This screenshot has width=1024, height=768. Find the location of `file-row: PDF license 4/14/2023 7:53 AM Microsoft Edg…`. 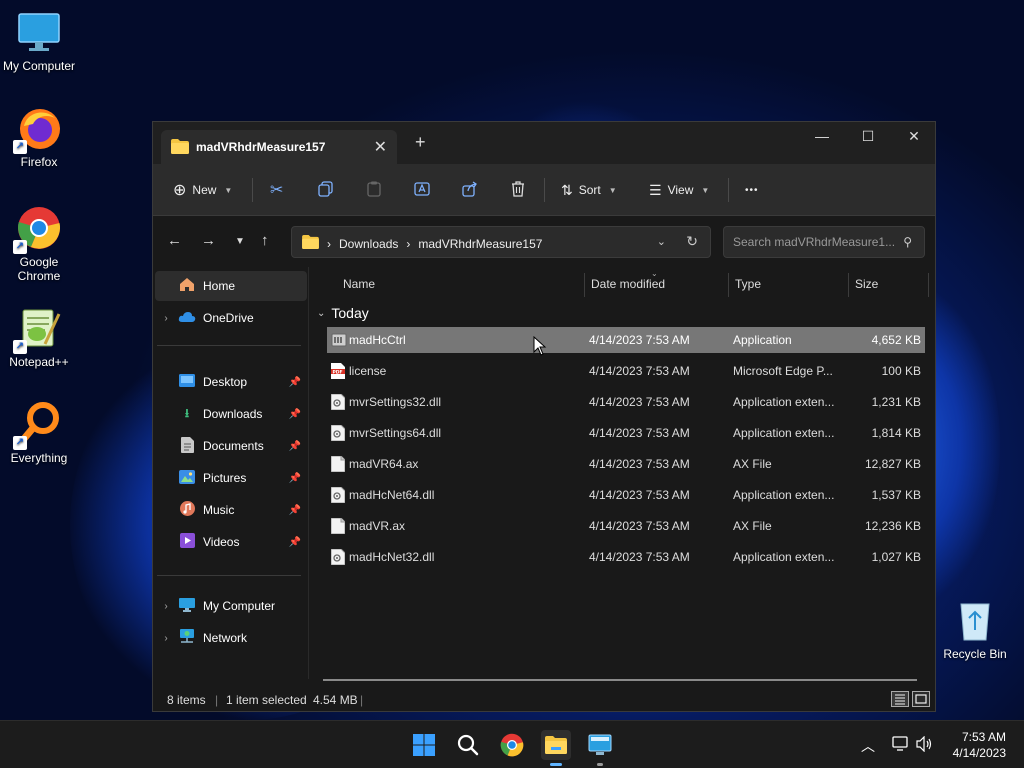

file-row: PDF license 4/14/2023 7:53 AM Microsoft Edg… is located at coordinates (626, 371).